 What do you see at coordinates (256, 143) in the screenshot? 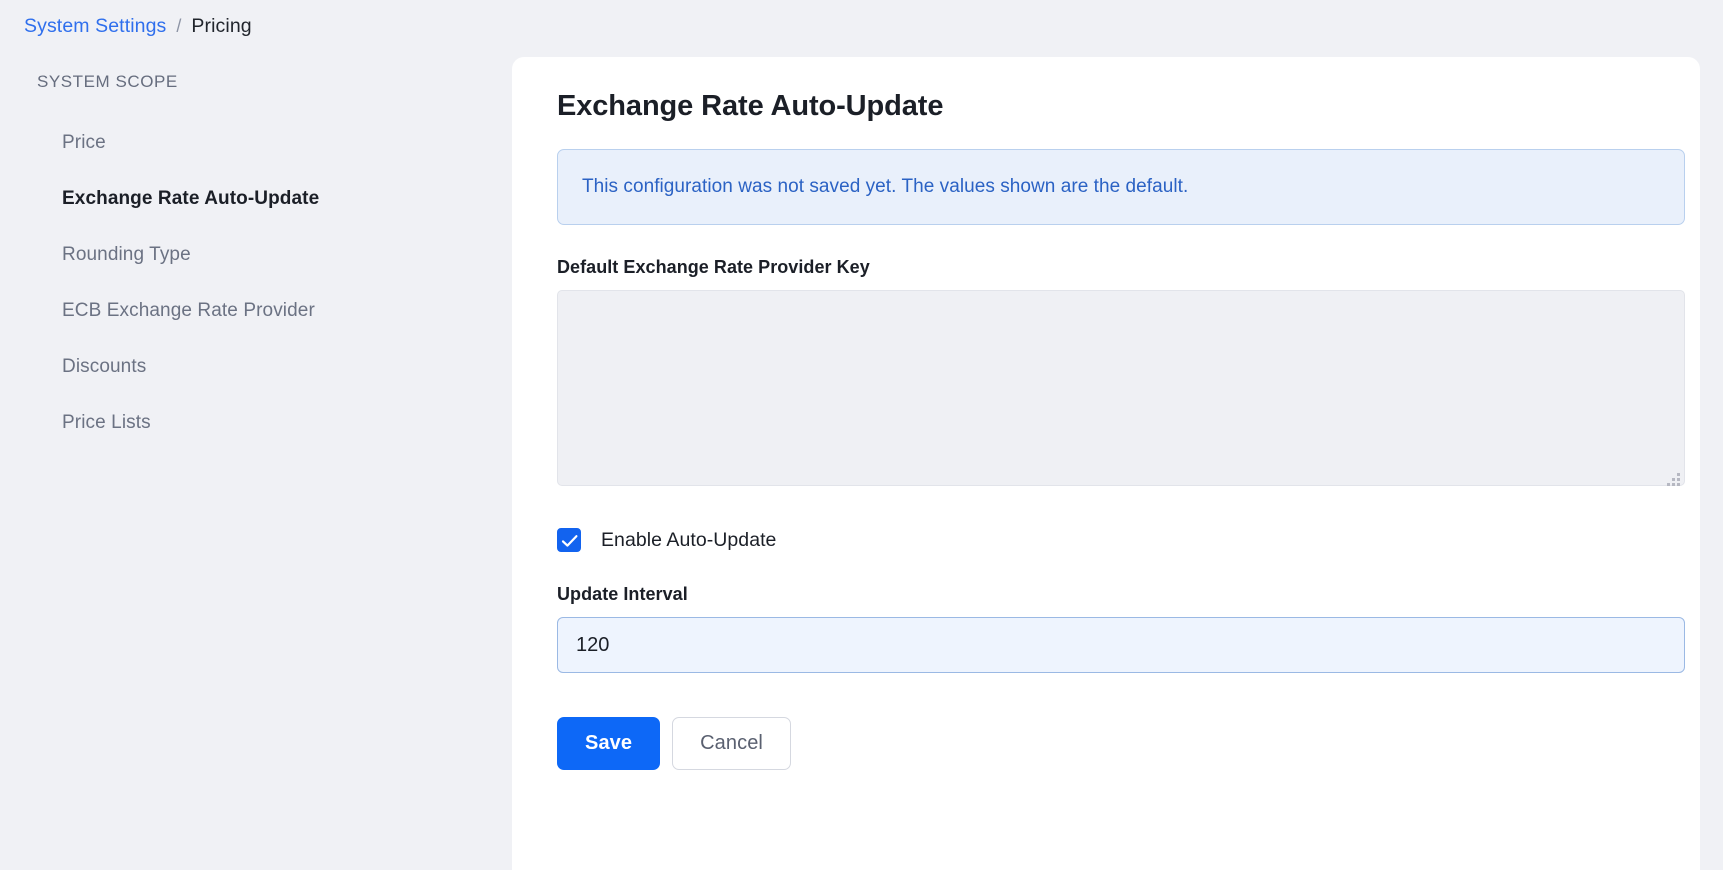
I see `sidebar-item-price: Price` at bounding box center [256, 143].